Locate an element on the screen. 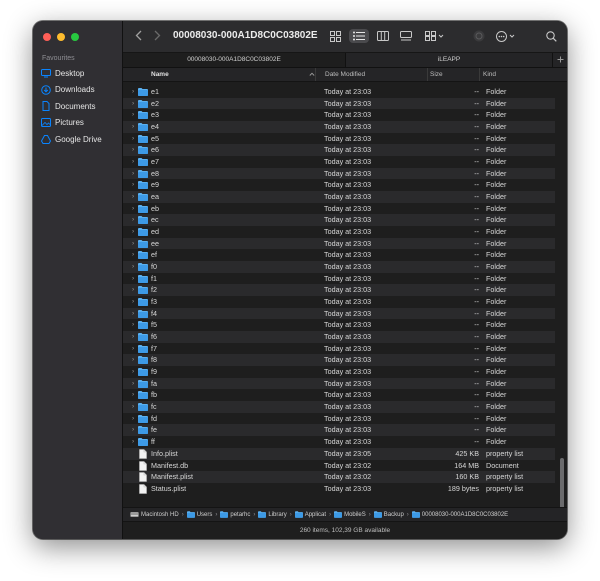  folder-row: › f1 Today at 23:03 -- Folder is located at coordinates (339, 279).